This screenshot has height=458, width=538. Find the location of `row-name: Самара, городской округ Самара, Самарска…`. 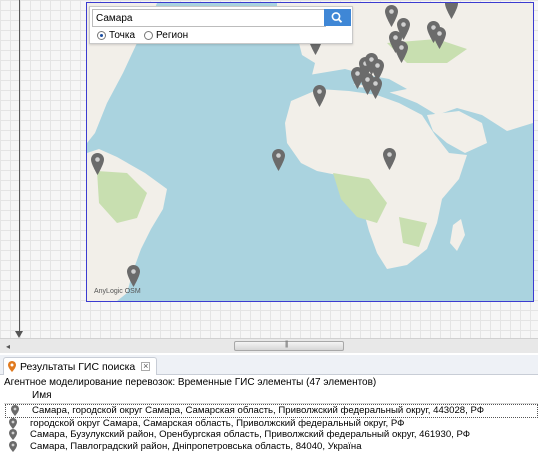

row-name: Самара, городской округ Самара, Самарска… is located at coordinates (258, 411).